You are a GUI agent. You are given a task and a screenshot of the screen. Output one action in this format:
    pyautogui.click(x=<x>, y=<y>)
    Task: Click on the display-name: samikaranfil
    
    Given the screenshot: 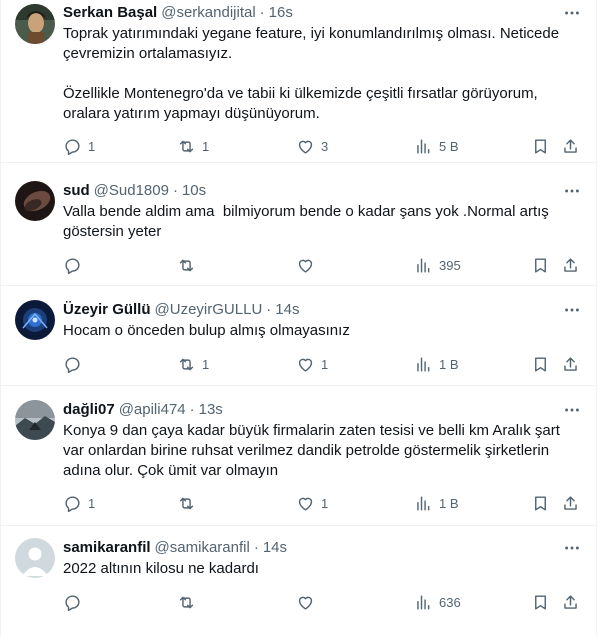 What is the action you would take?
    pyautogui.click(x=107, y=548)
    